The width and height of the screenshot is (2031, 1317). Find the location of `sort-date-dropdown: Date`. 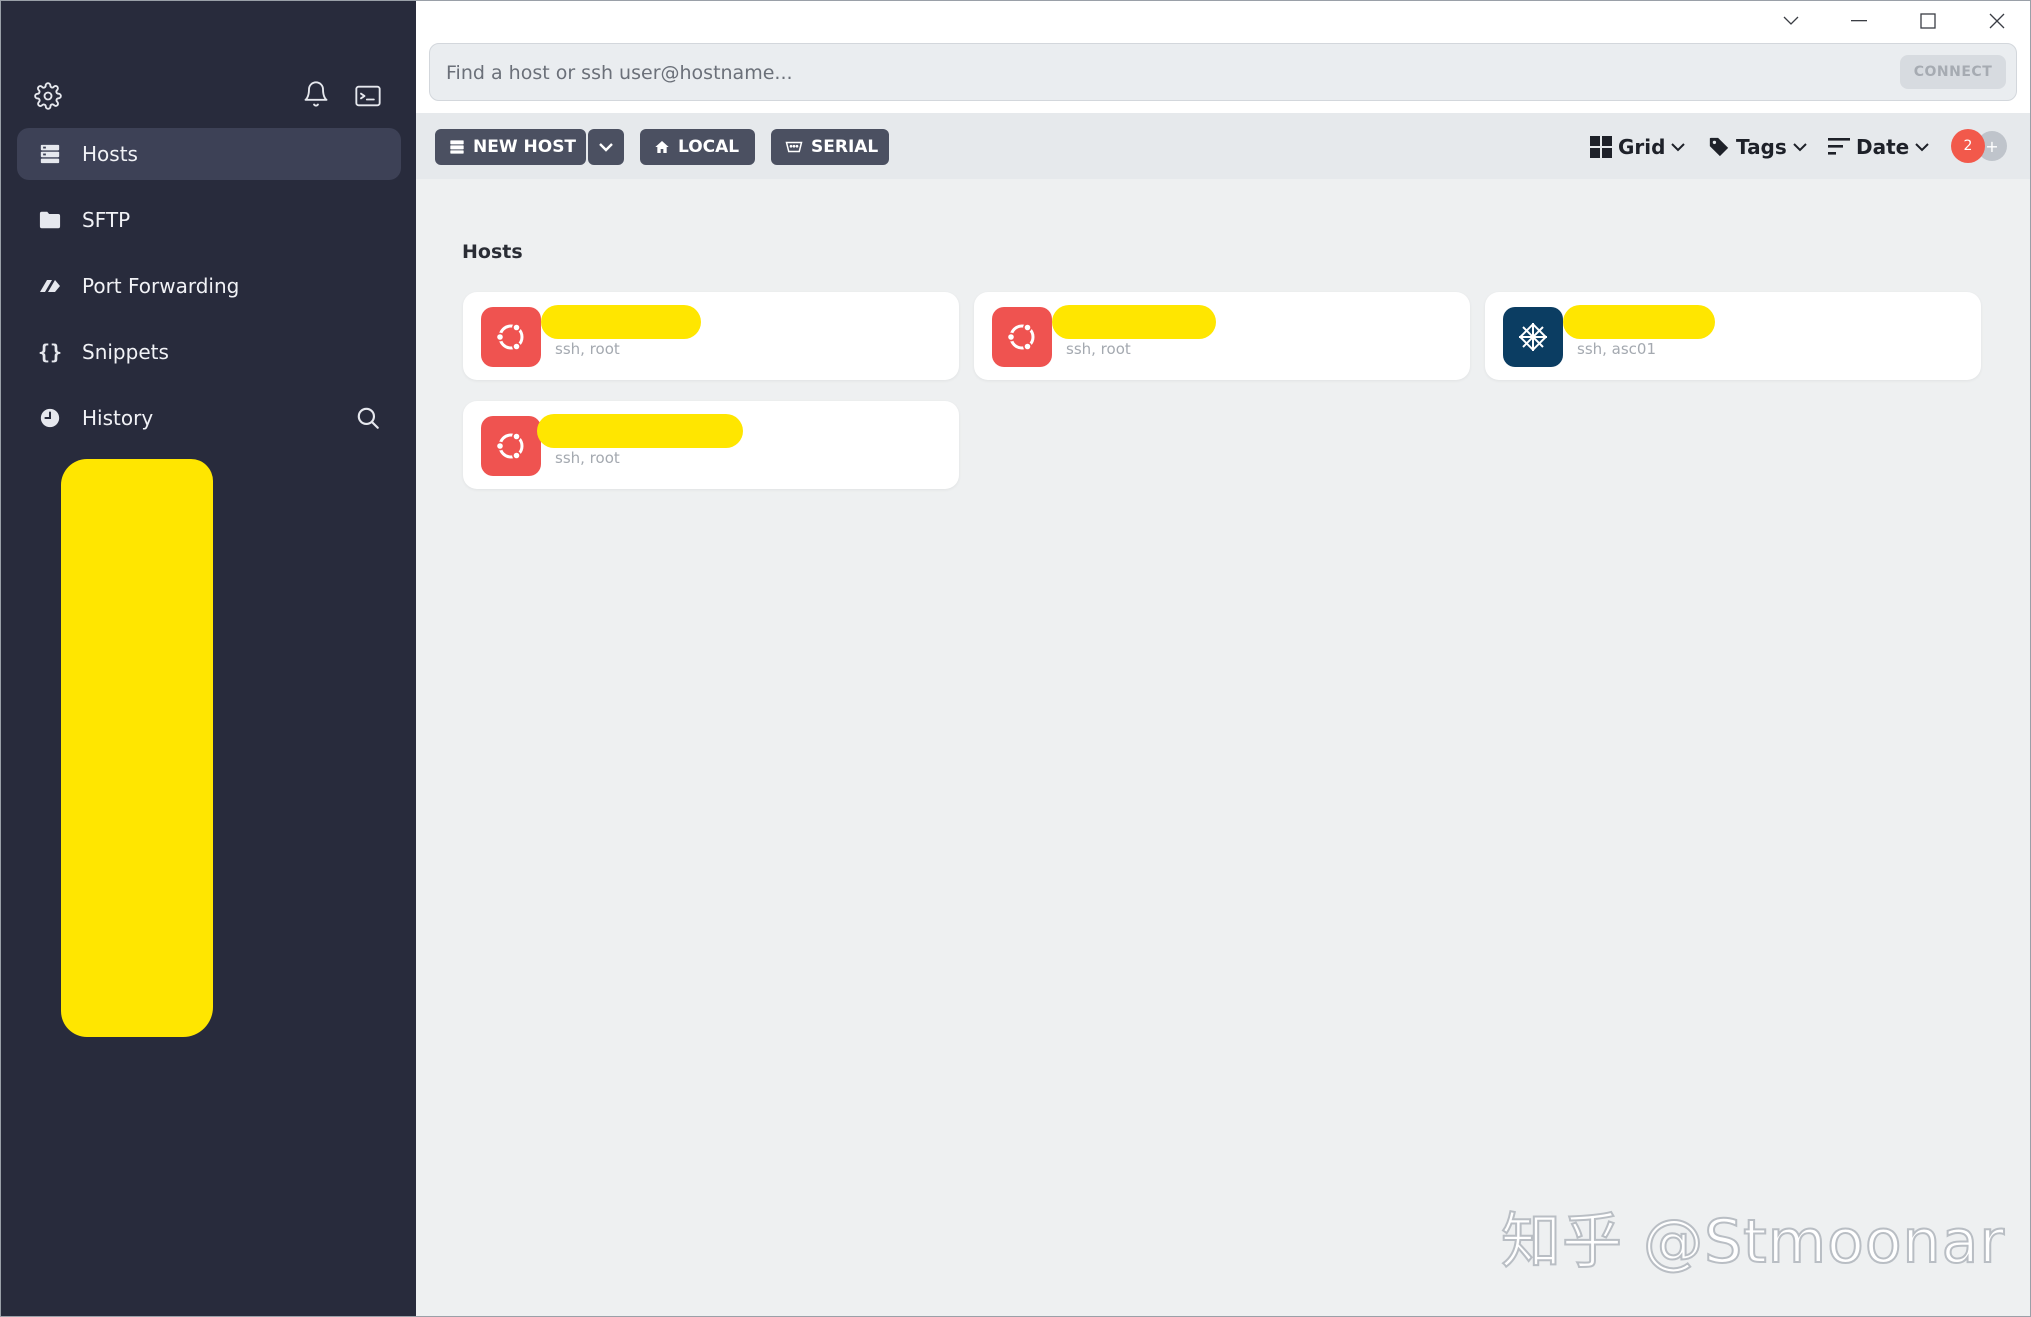

sort-date-dropdown: Date is located at coordinates (1878, 147).